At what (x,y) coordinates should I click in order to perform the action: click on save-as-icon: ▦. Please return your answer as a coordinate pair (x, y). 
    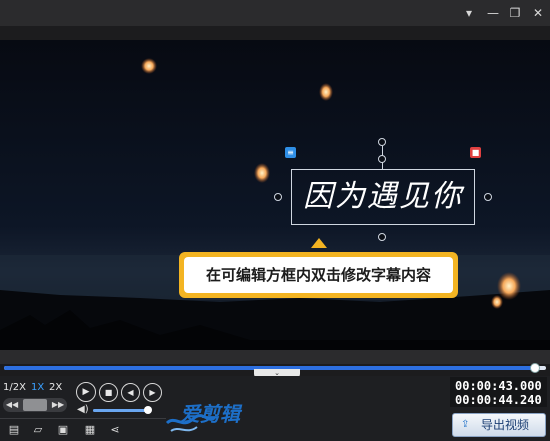
    Looking at the image, I should click on (90, 429).